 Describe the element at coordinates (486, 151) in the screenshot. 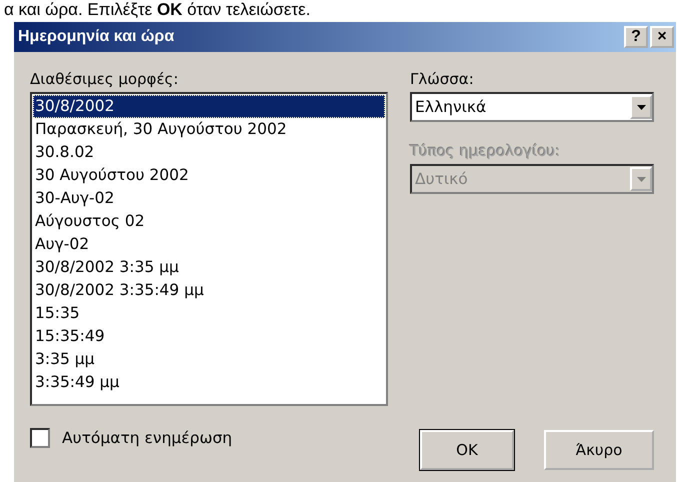

I see `field-label: Τύπος ημερολογίου:` at that location.